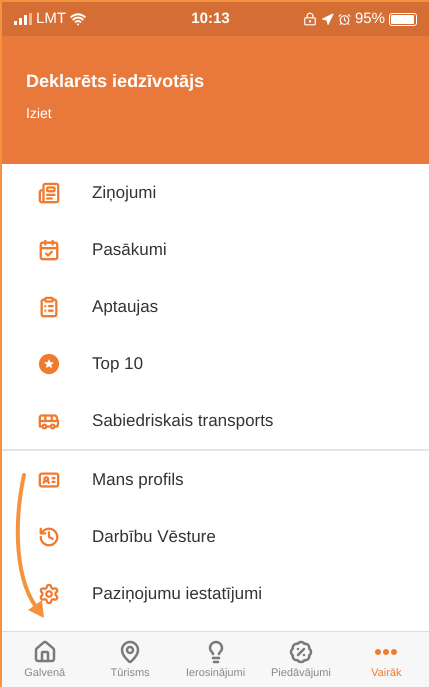 This screenshot has width=429, height=687. I want to click on percent-badge-icon, so click(300, 652).